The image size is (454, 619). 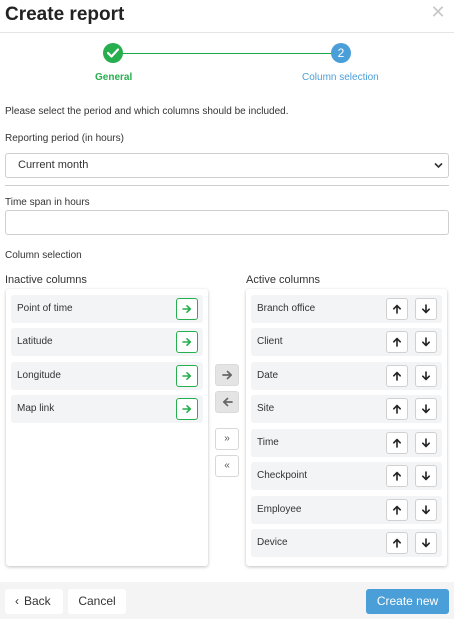 I want to click on step-general-label: General, so click(x=114, y=77).